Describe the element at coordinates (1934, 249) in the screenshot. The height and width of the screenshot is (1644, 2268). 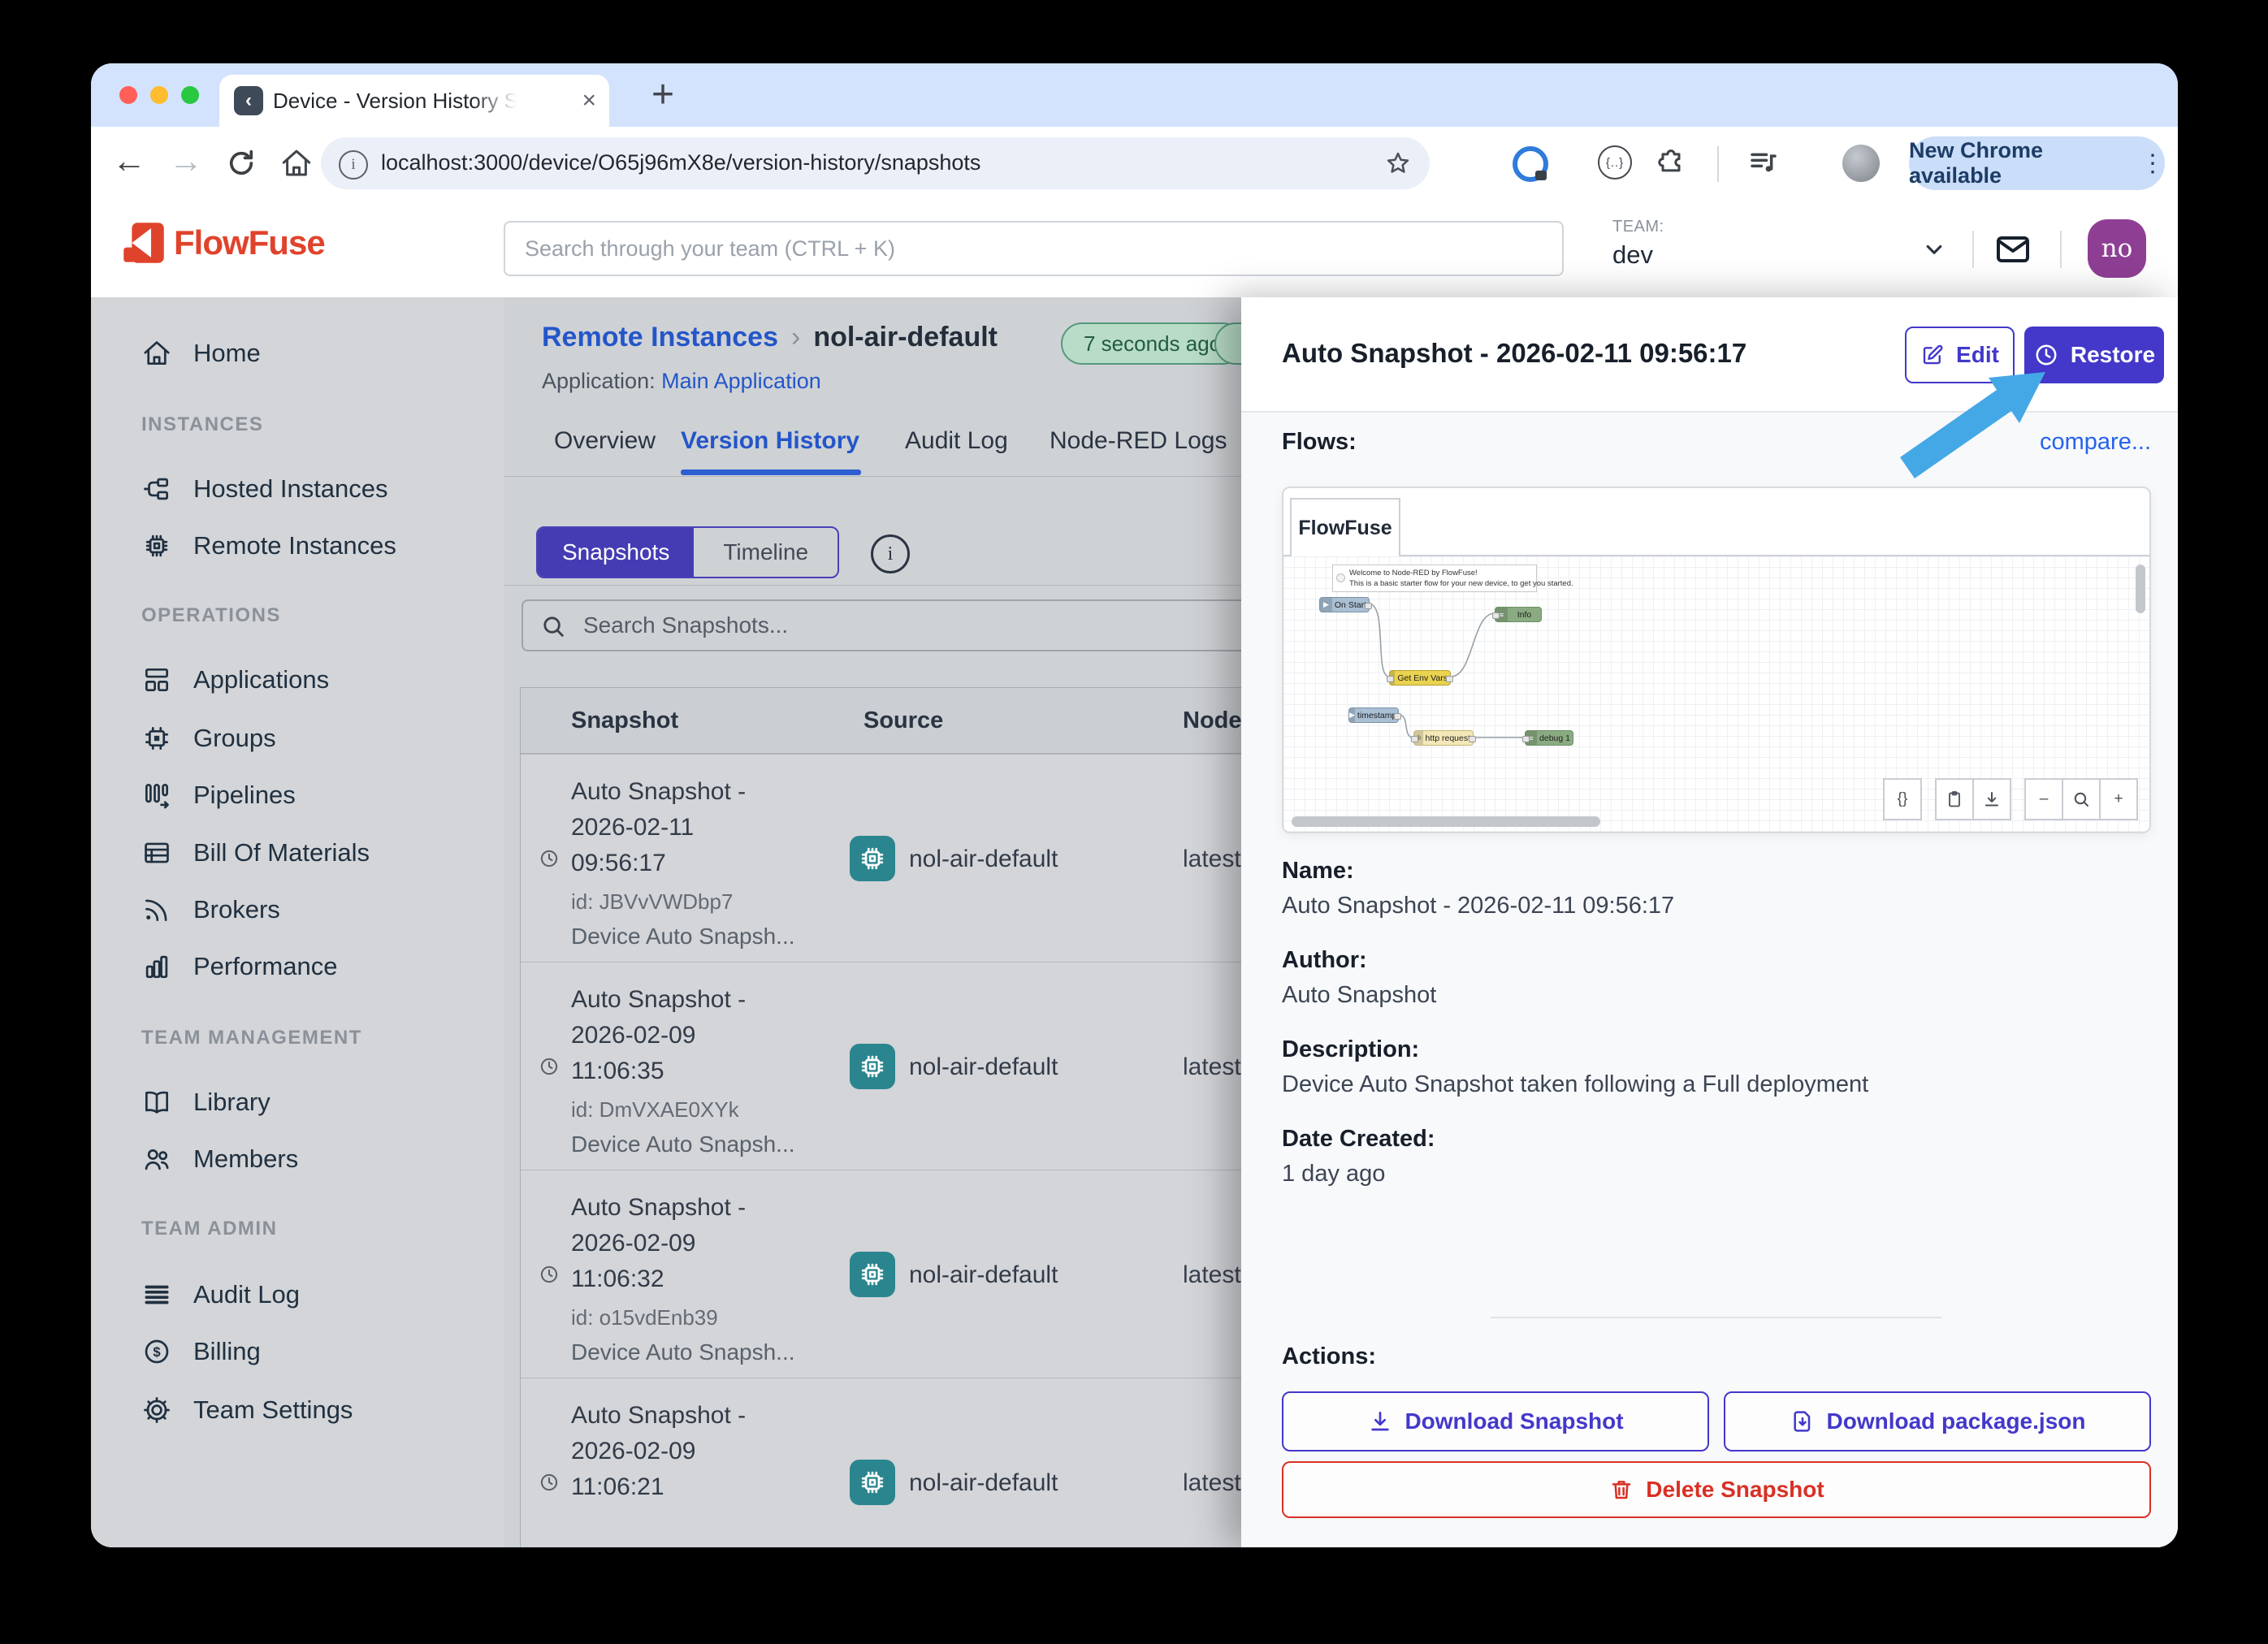
I see `chevron-down-icon` at that location.